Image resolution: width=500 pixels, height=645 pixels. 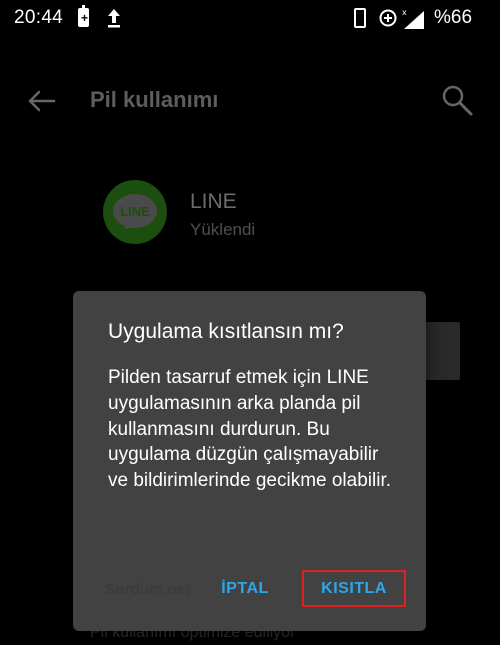 What do you see at coordinates (245, 589) in the screenshot?
I see `cancel-button: İPTAL` at bounding box center [245, 589].